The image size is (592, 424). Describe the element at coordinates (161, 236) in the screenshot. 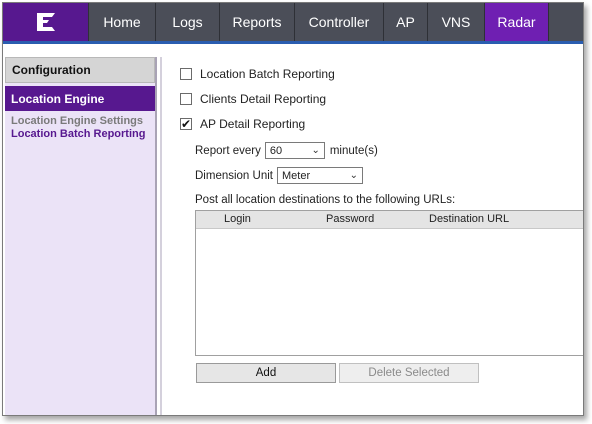

I see `pane-divider` at that location.